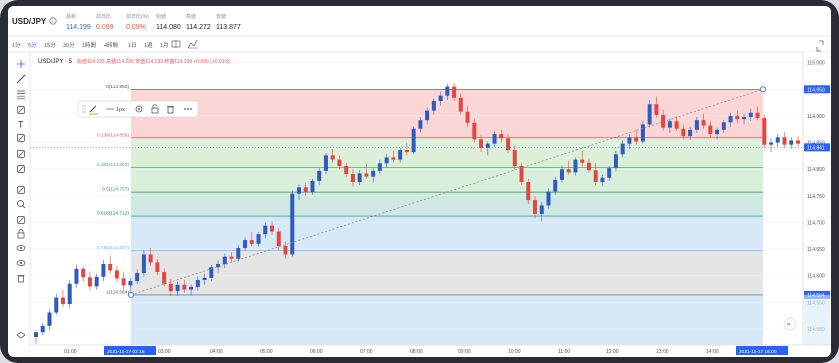  Describe the element at coordinates (21, 95) in the screenshot. I see `fib-lines-icon` at that location.